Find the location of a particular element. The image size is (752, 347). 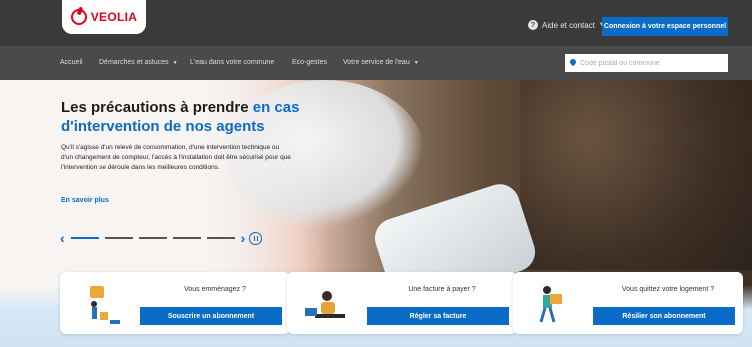

carousel-prev-icon: ‹ is located at coordinates (62, 238).